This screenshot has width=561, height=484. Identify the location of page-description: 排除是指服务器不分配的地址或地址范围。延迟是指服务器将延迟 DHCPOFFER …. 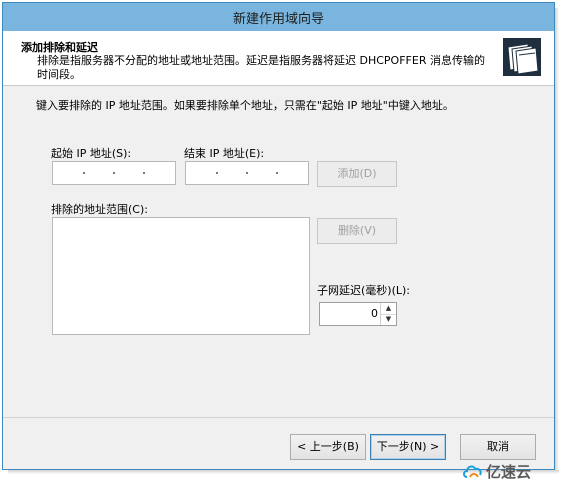
(261, 67).